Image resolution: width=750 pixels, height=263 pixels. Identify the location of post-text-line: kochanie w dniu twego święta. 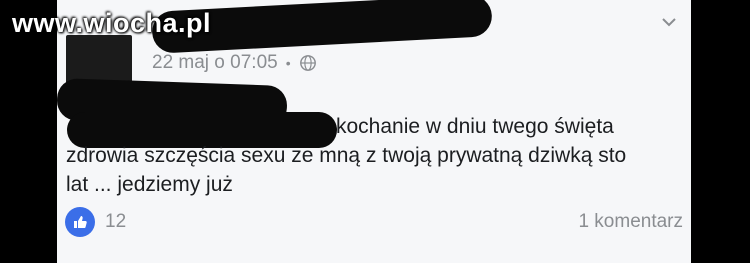
(475, 126).